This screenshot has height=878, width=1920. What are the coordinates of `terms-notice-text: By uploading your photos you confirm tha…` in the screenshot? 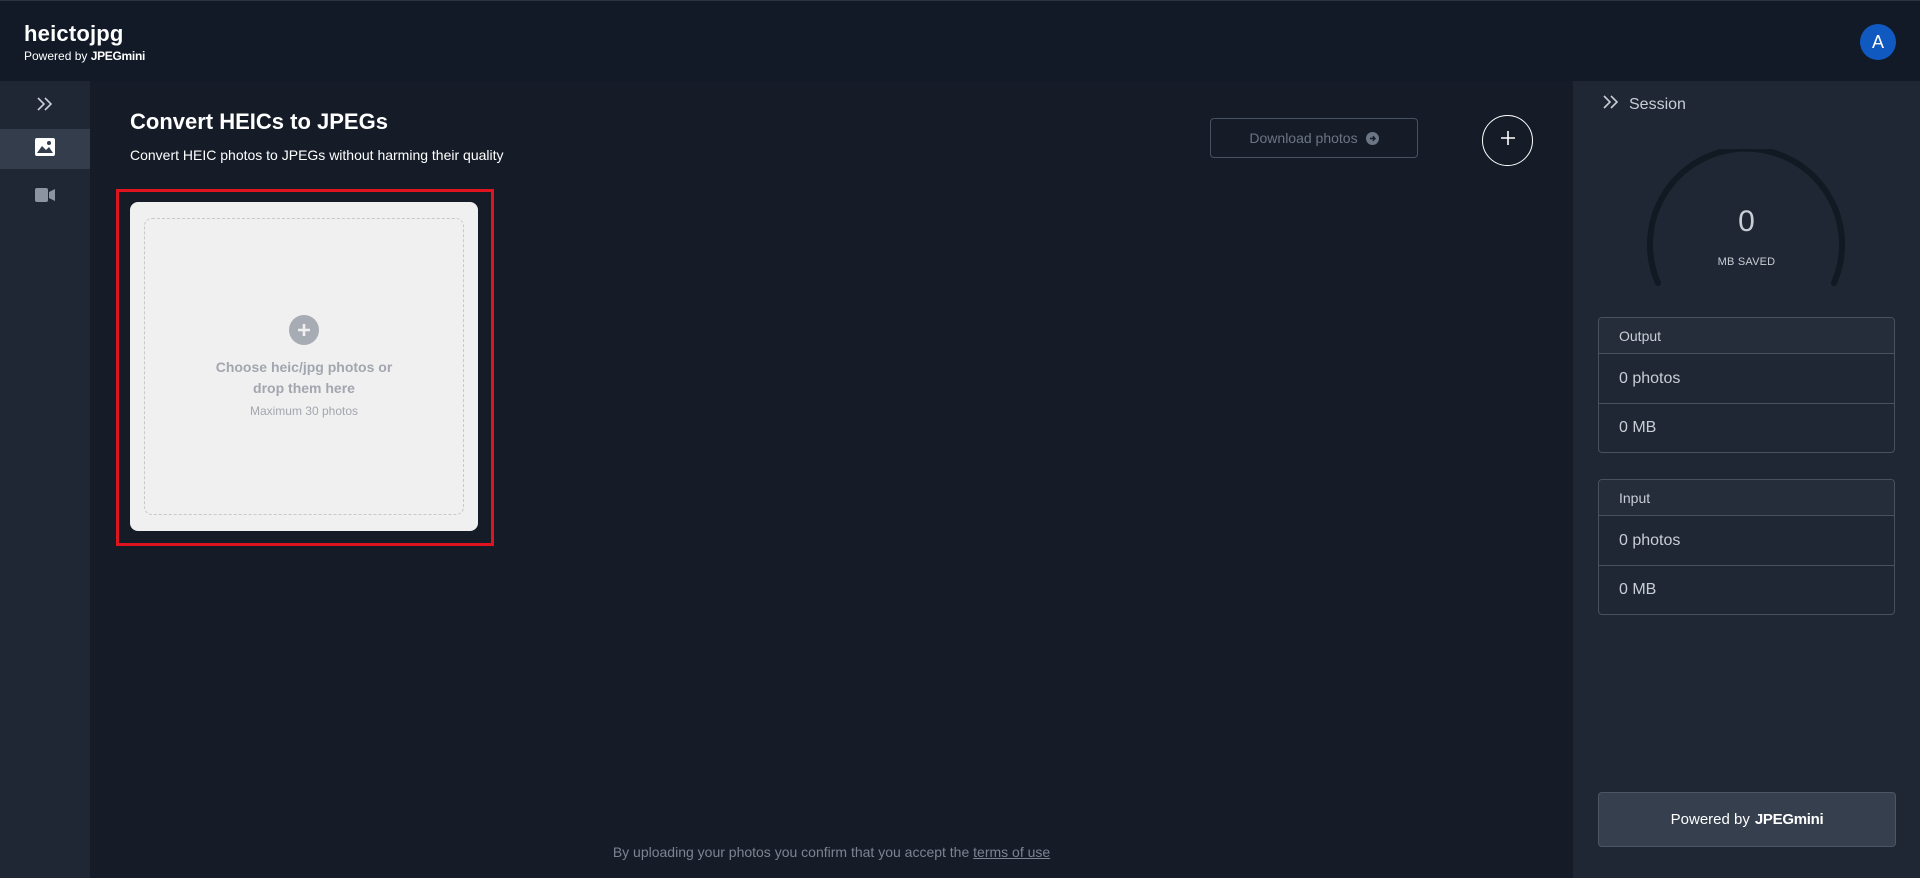 It's located at (791, 852).